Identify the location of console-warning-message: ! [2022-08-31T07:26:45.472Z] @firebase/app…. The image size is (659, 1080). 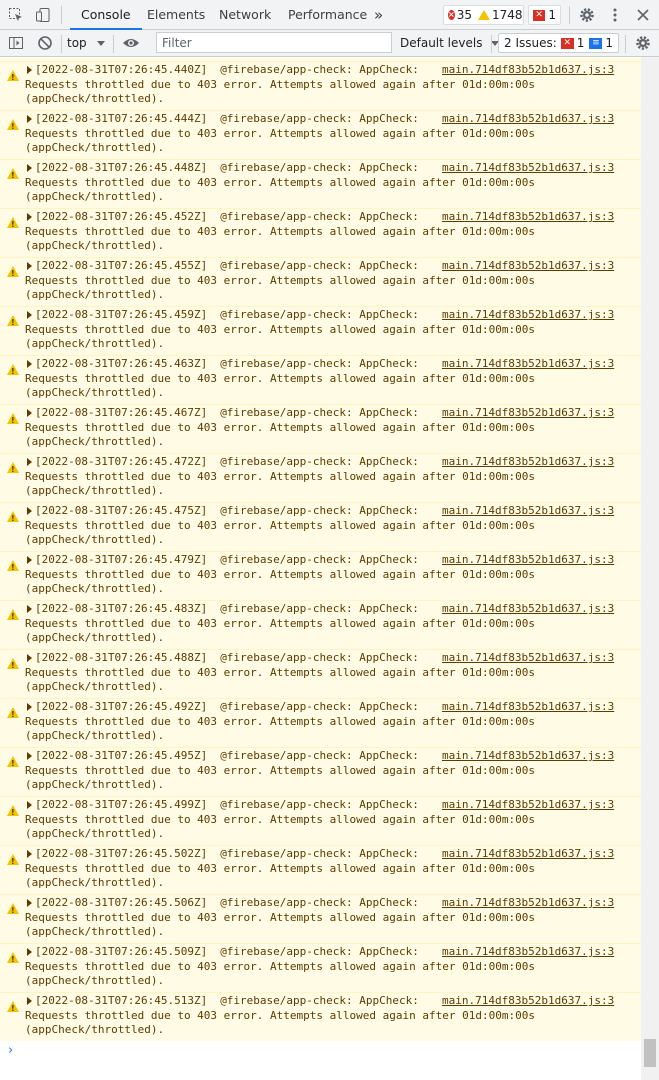
(320, 477).